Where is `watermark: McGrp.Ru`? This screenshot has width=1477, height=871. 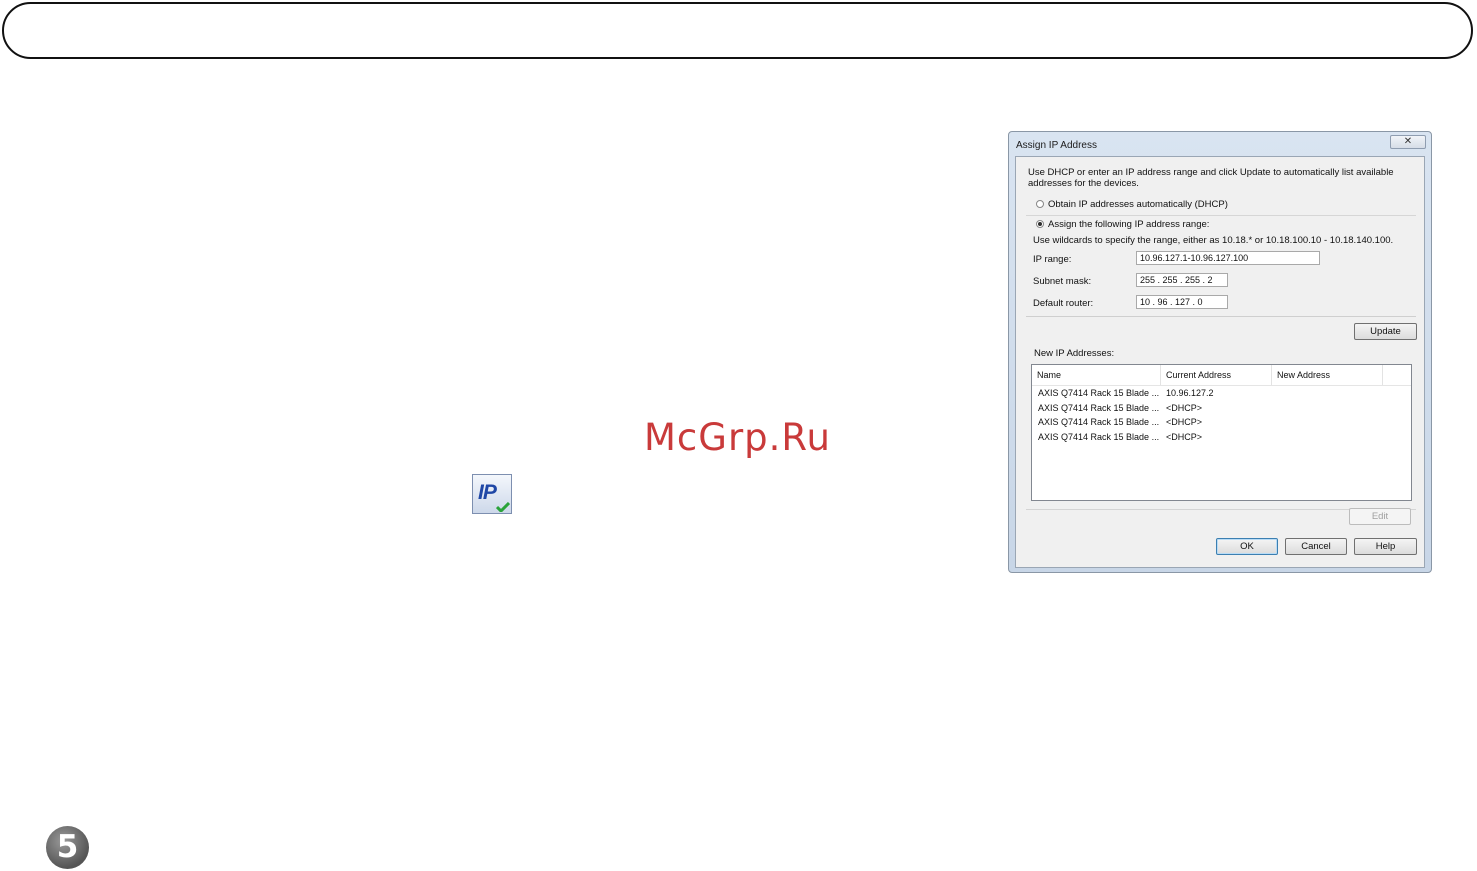 watermark: McGrp.Ru is located at coordinates (737, 437).